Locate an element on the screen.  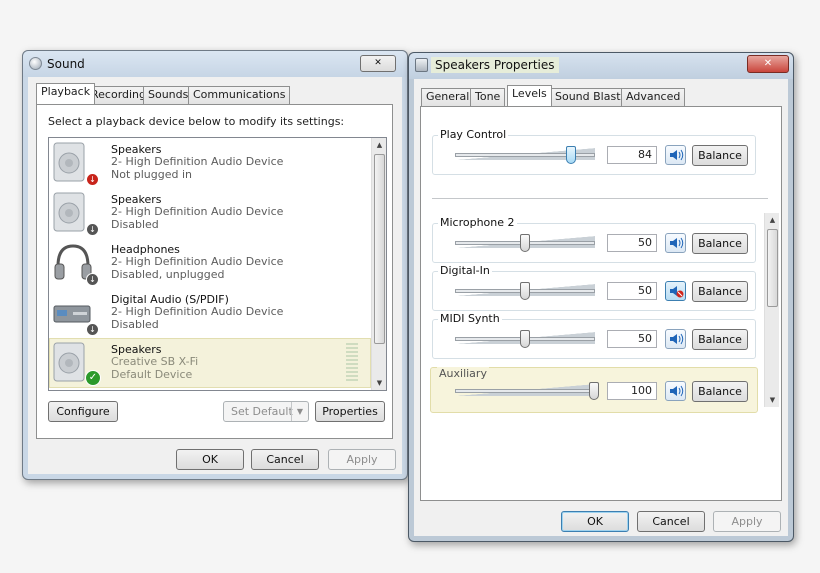
props-ok-button: OK is located at coordinates (595, 521).